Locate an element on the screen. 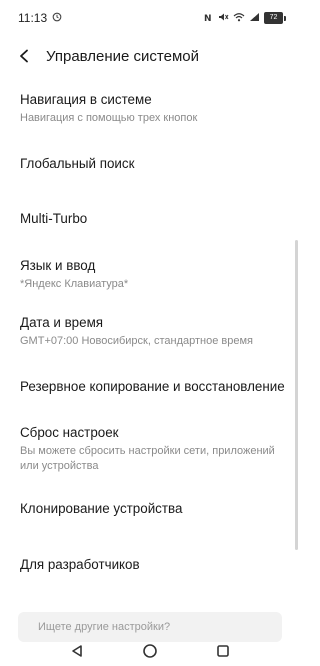 The width and height of the screenshot is (320, 666). sync-icon is located at coordinates (57, 18).